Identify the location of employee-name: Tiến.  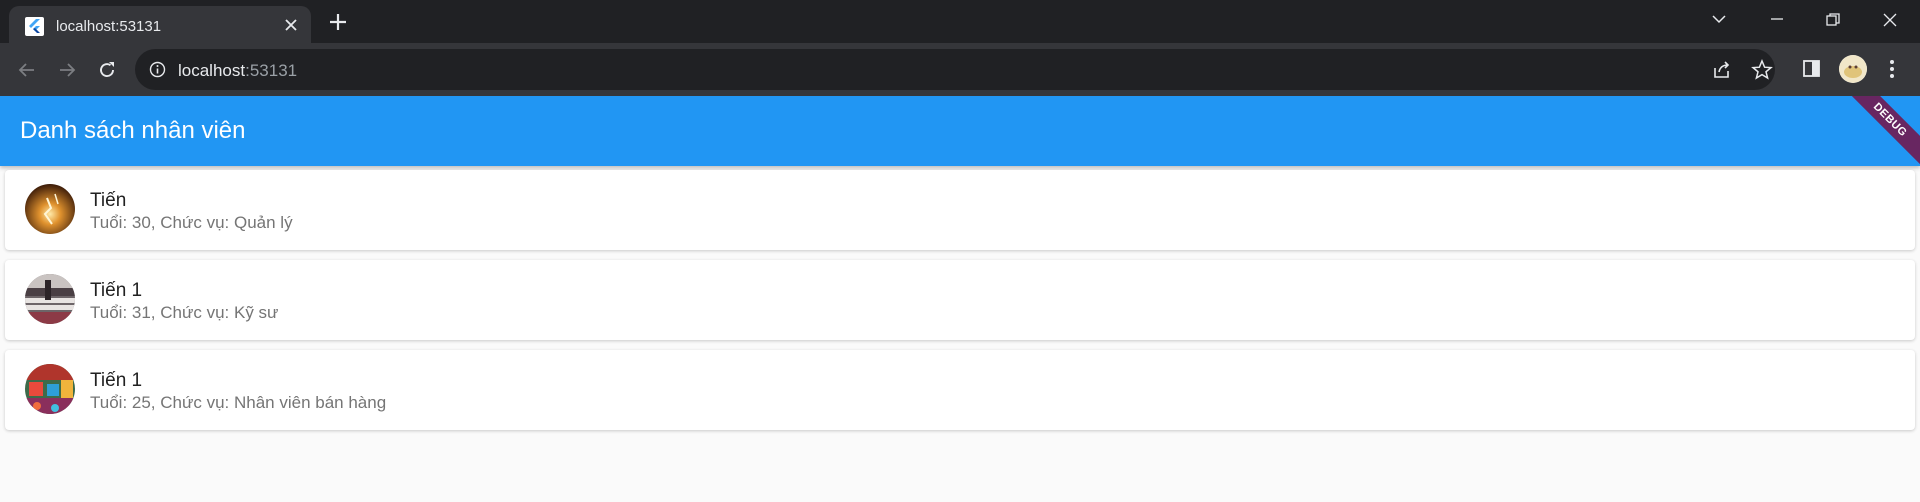
(108, 200).